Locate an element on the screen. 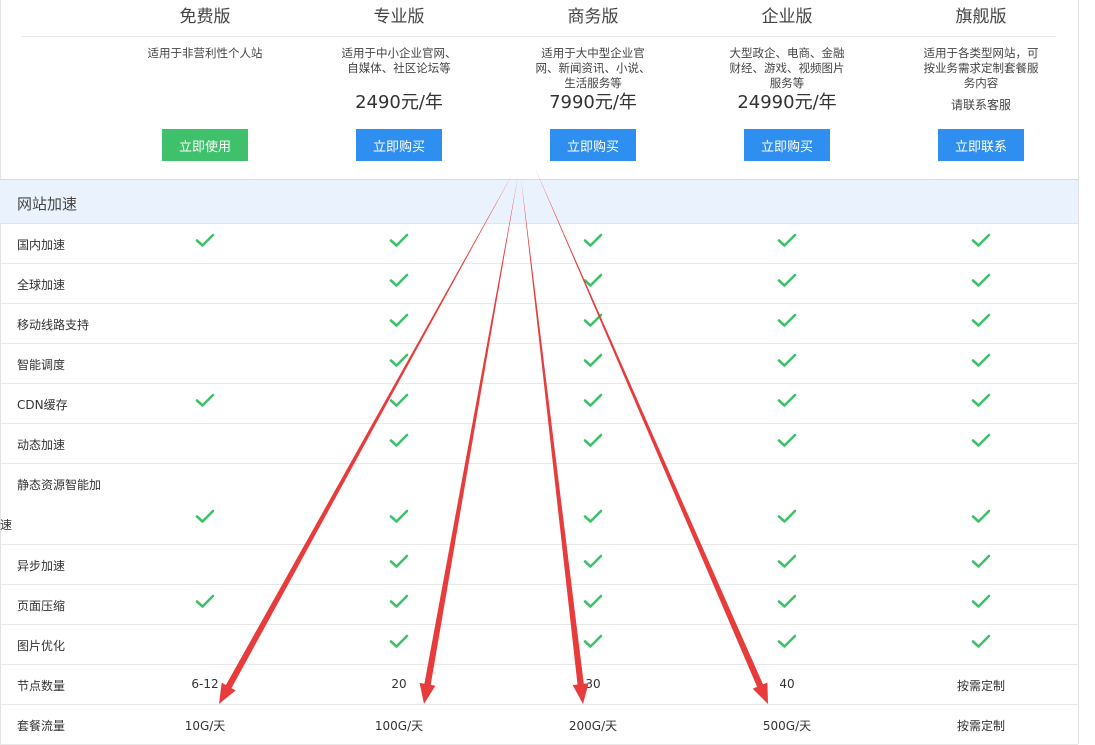 The height and width of the screenshot is (745, 1095). plan-description: 适用于中小企业官网、 自媒体、社区论坛等 is located at coordinates (399, 61).